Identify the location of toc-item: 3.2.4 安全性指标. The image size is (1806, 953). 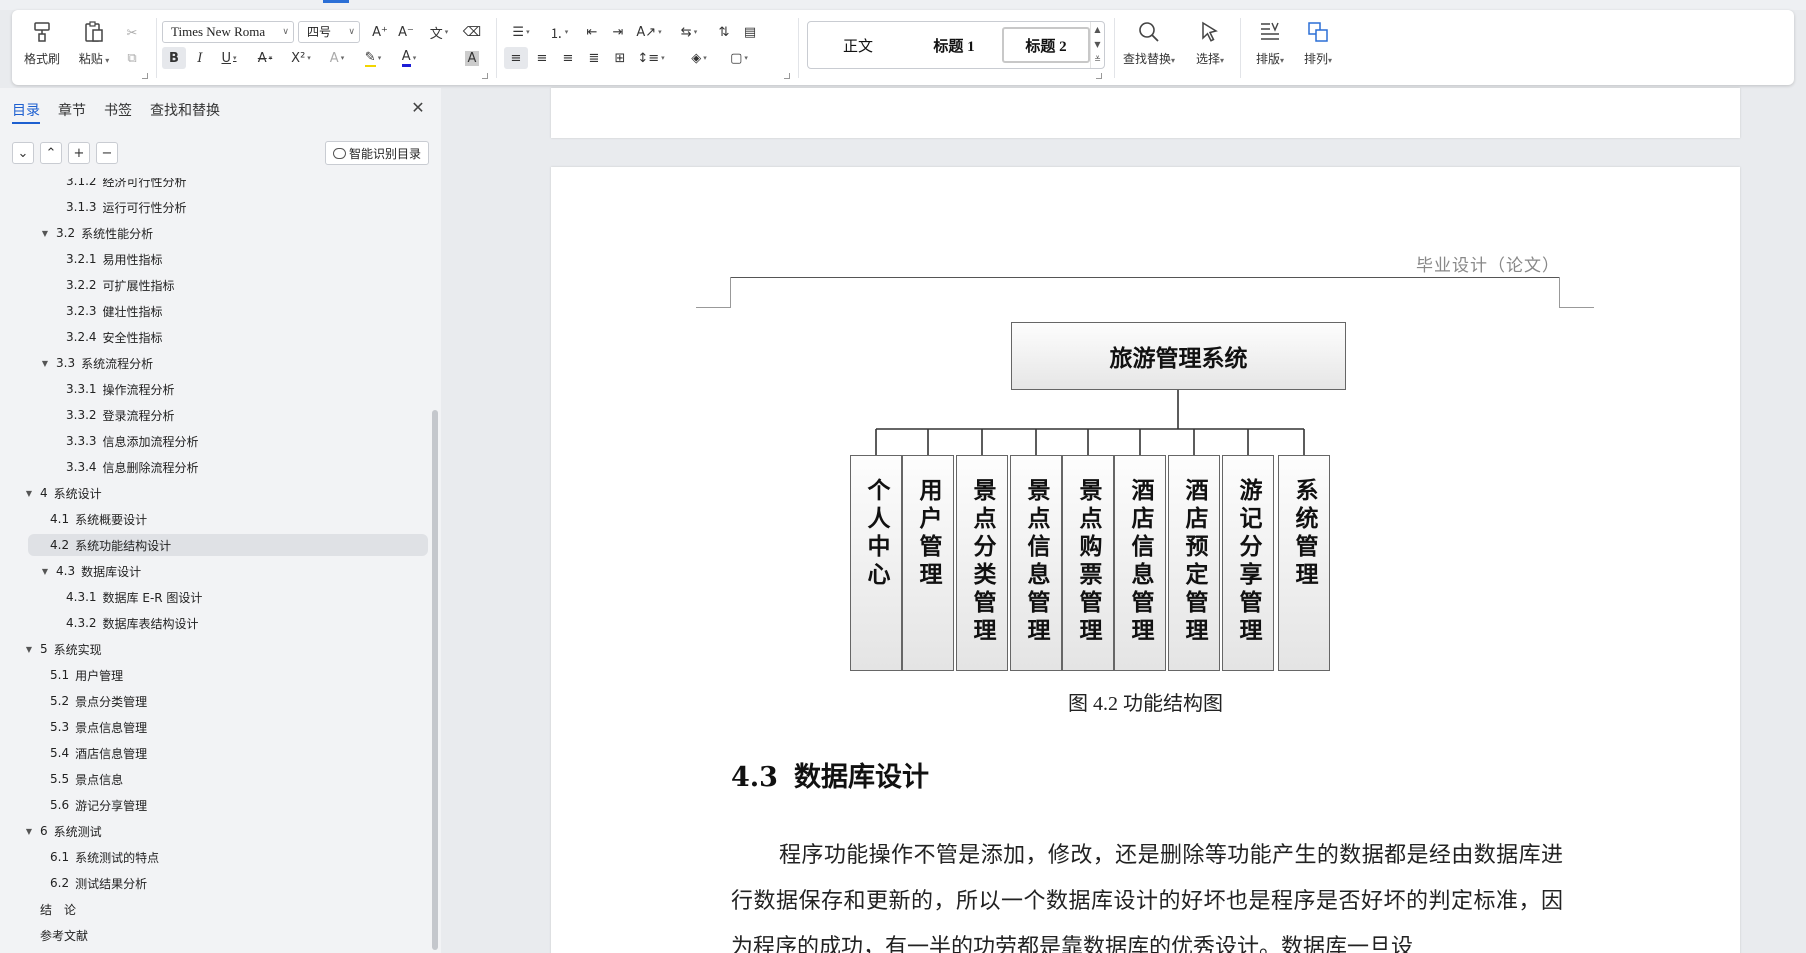
(81, 337).